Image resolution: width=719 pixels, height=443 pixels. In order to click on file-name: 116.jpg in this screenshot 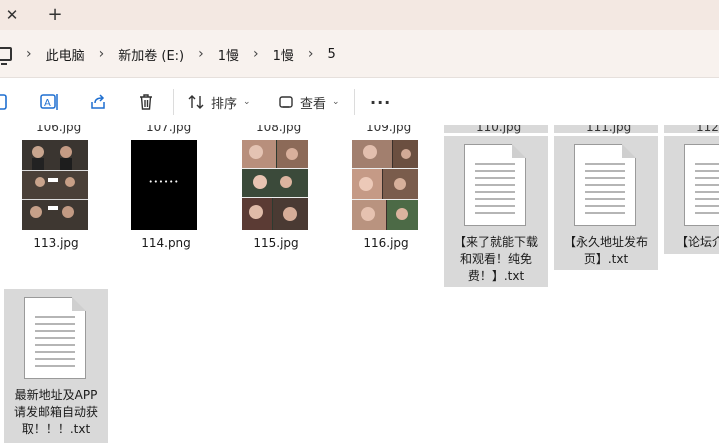, I will do `click(386, 243)`.